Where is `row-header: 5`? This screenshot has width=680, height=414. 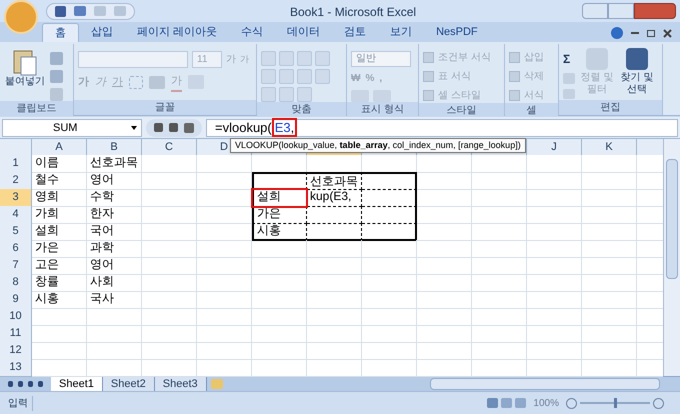 row-header: 5 is located at coordinates (16, 232).